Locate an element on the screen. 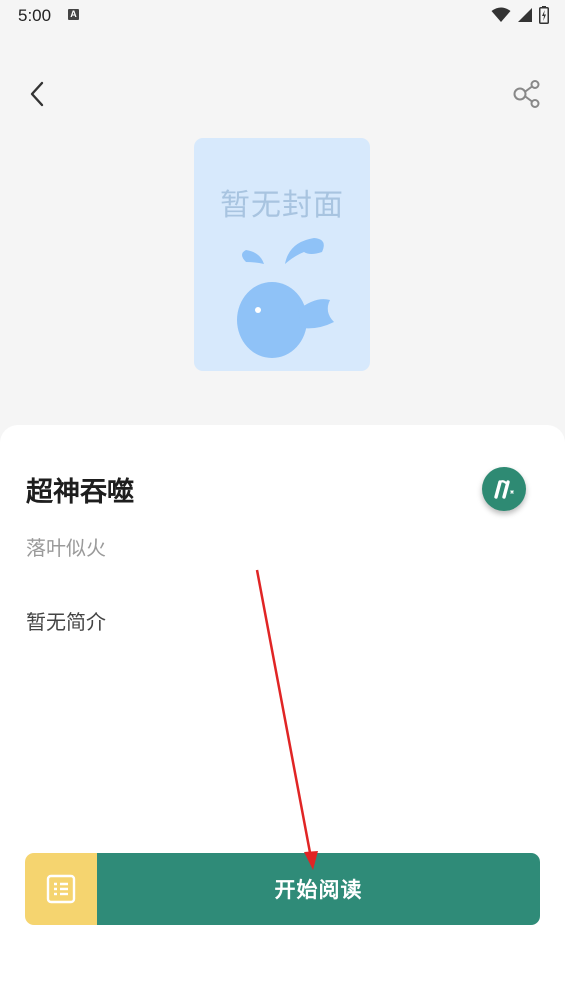 The image size is (565, 1004). chevron-left-icon is located at coordinates (37, 94).